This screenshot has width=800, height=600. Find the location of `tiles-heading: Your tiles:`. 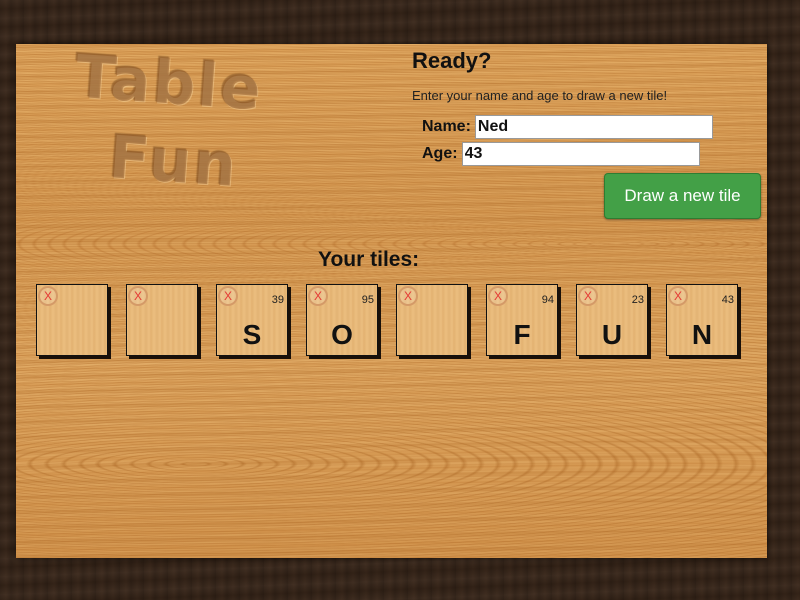

tiles-heading: Your tiles: is located at coordinates (369, 259).